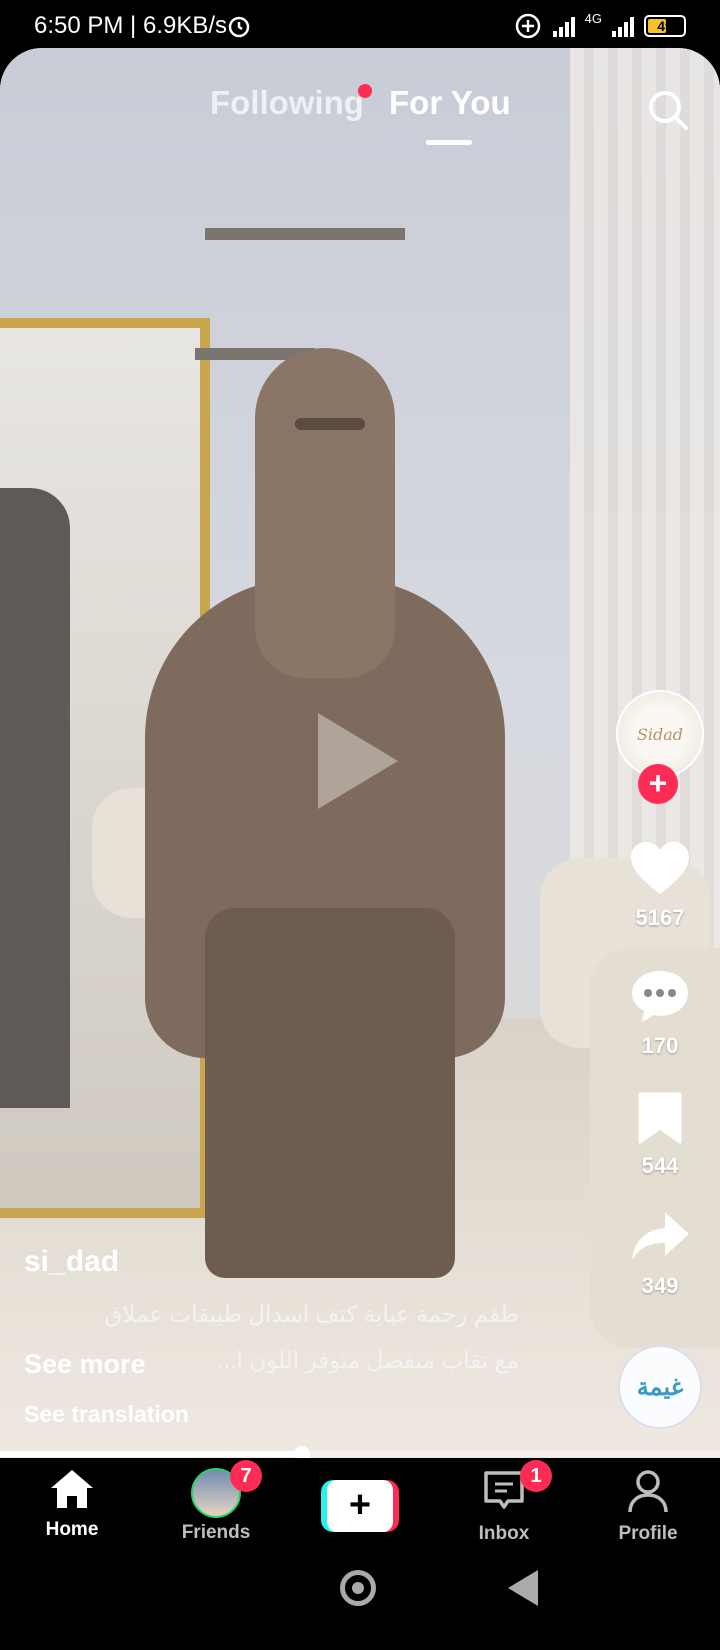  I want to click on network-type: 4G, so click(593, 18).